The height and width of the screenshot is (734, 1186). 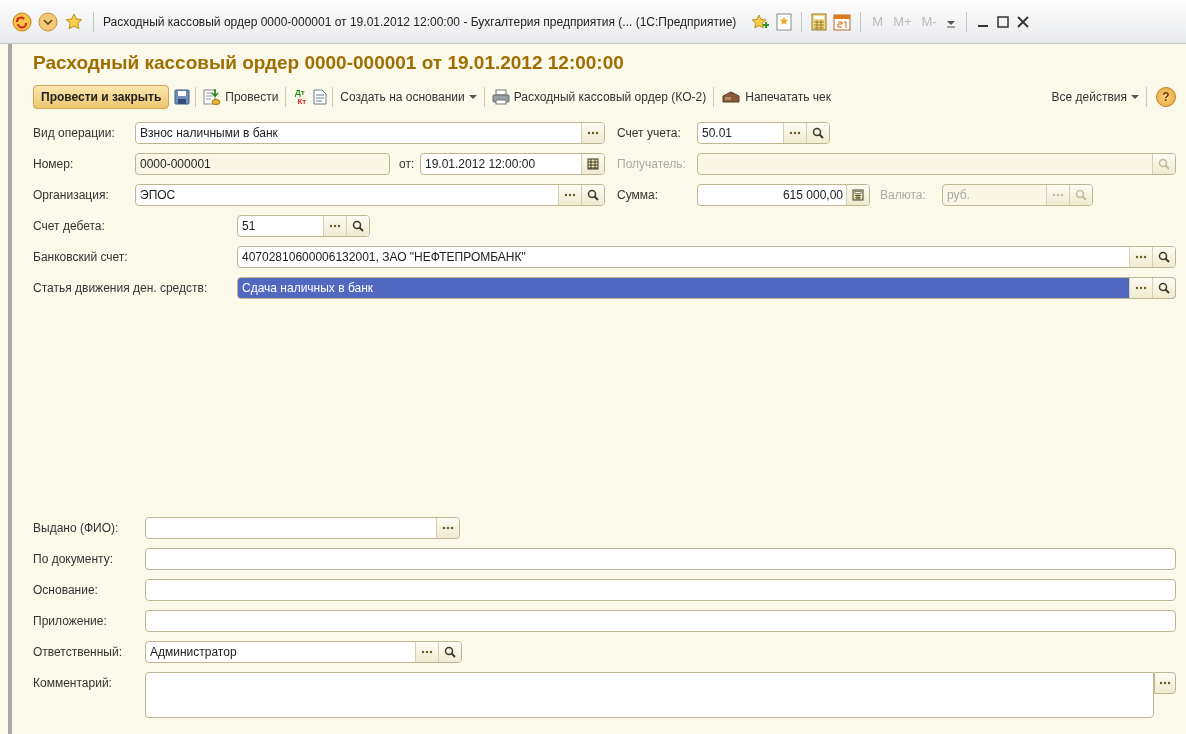 What do you see at coordinates (649, 695) in the screenshot?
I see `comment-field` at bounding box center [649, 695].